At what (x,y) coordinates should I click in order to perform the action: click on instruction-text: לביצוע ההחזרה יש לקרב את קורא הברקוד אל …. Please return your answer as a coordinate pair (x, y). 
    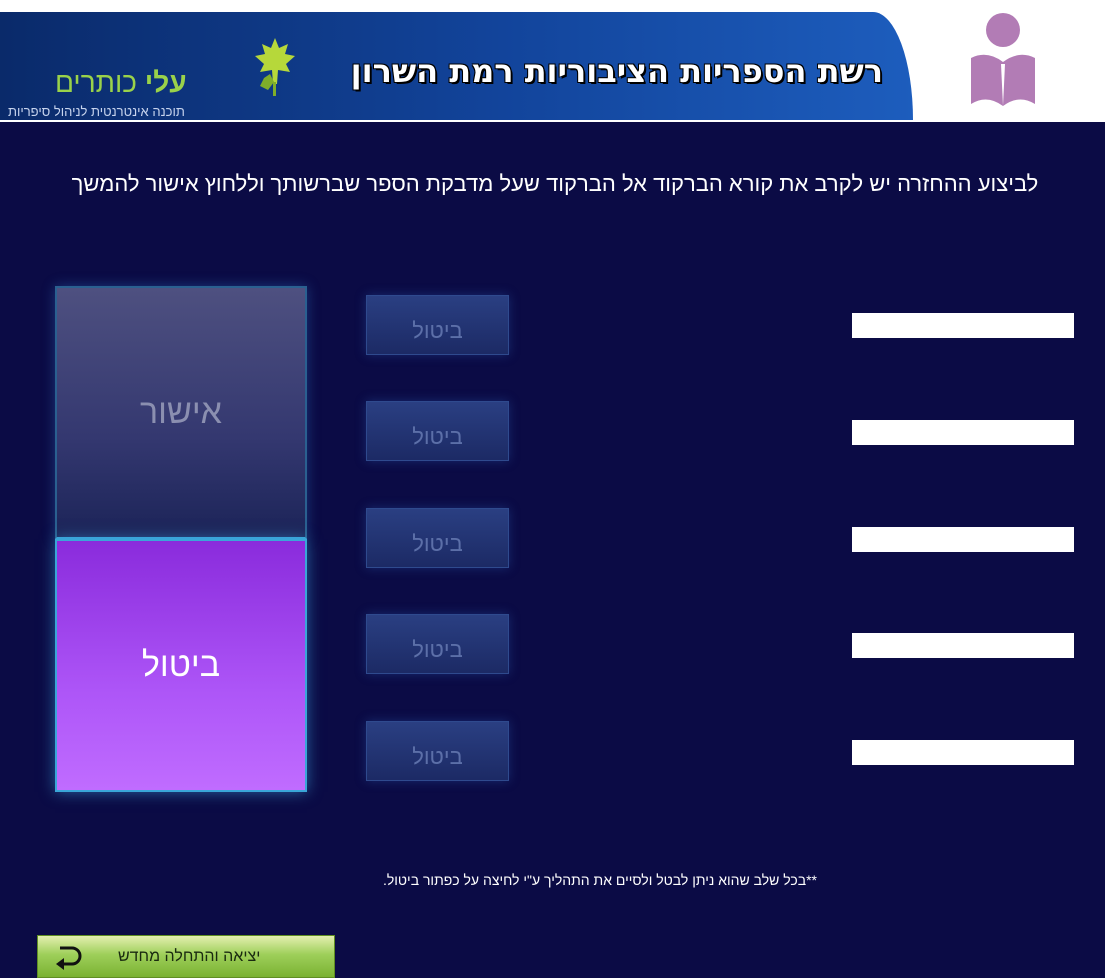
    Looking at the image, I should click on (555, 183).